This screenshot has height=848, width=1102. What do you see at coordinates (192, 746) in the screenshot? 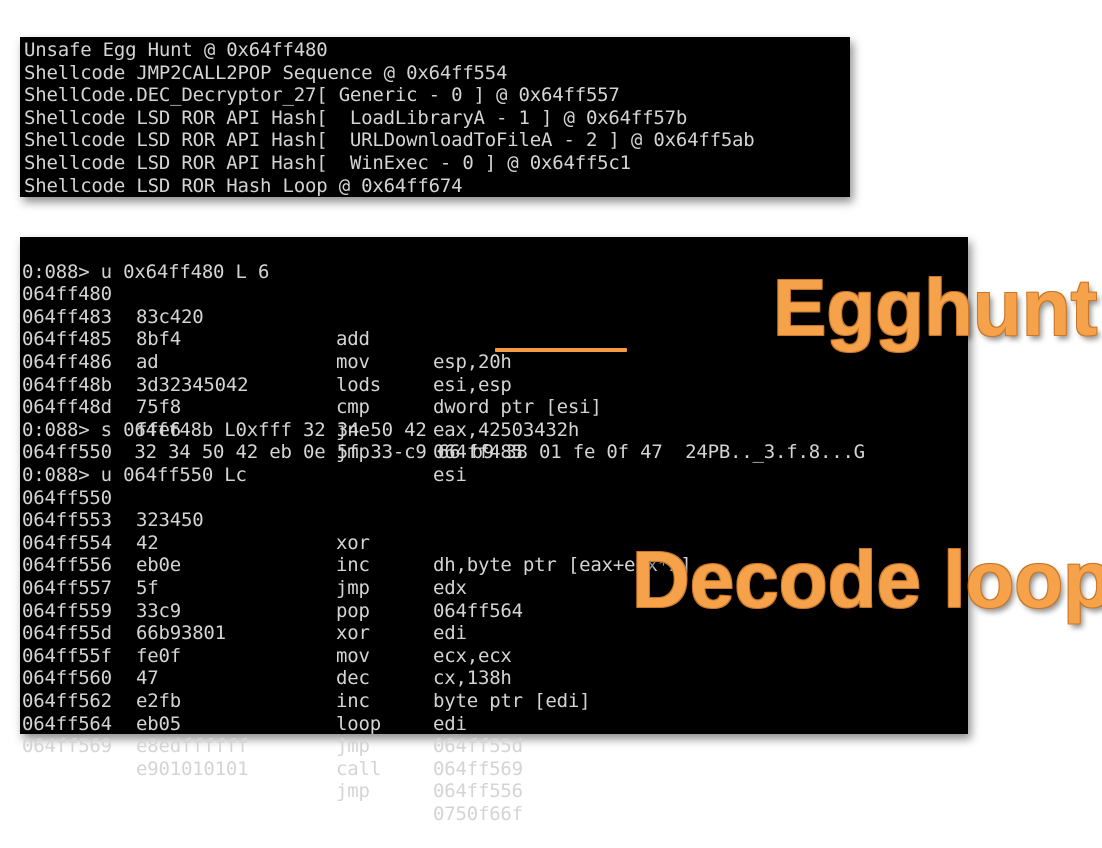
I see `opcode-bytes: e8edffffff` at bounding box center [192, 746].